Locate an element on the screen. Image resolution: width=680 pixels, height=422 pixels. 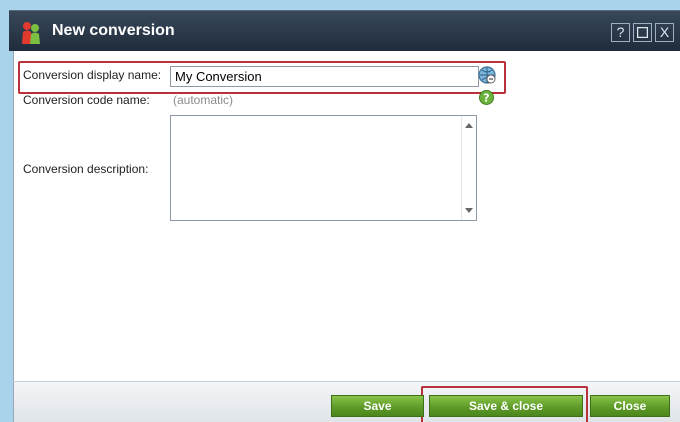
close-button: Close is located at coordinates (630, 406).